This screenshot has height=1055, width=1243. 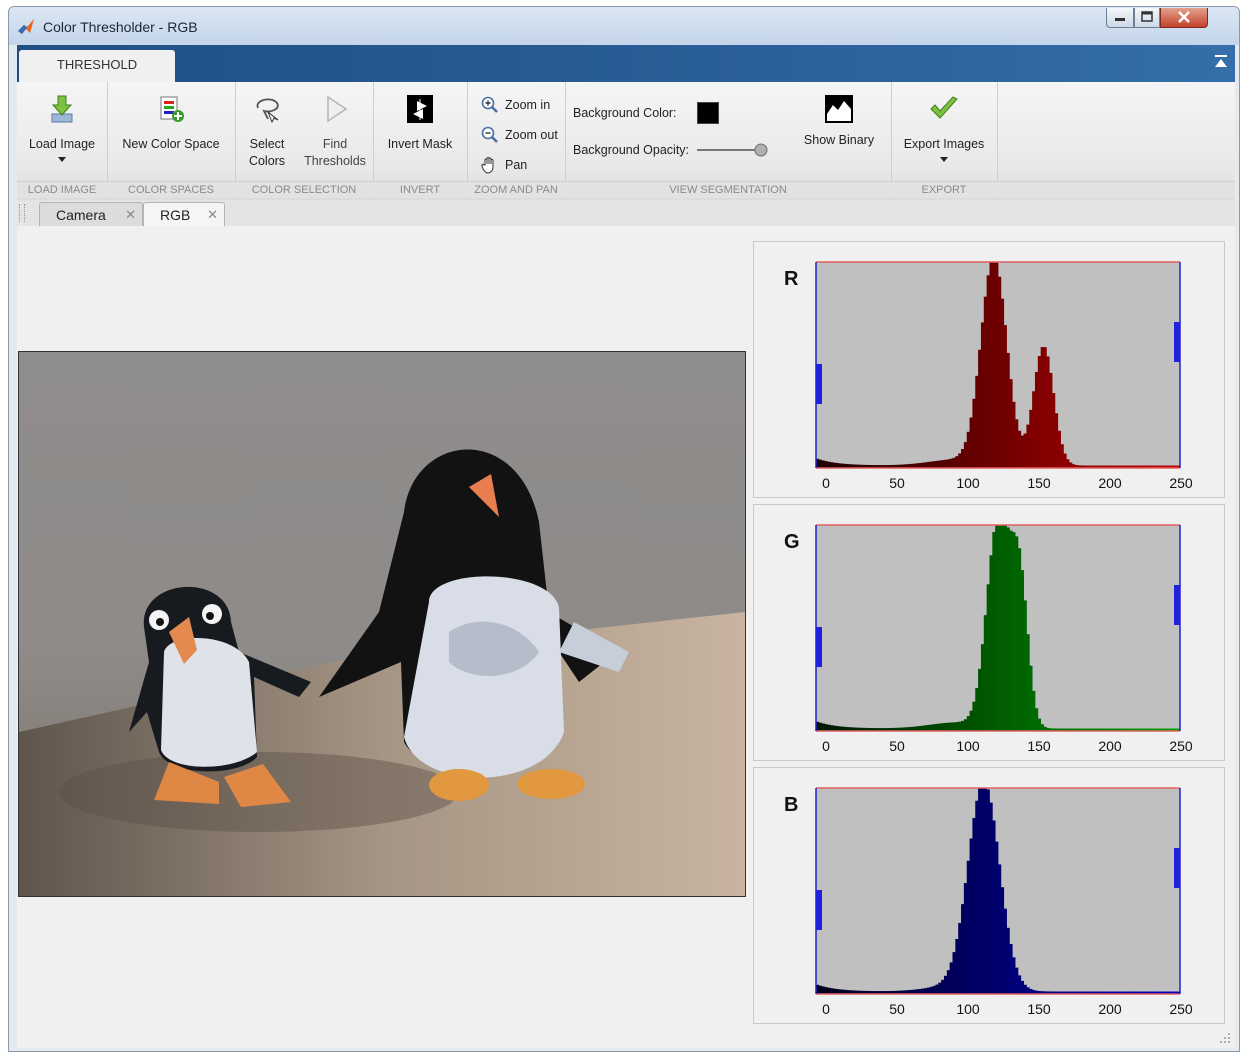 I want to click on section-label: ZOOM AND PAN, so click(x=516, y=189).